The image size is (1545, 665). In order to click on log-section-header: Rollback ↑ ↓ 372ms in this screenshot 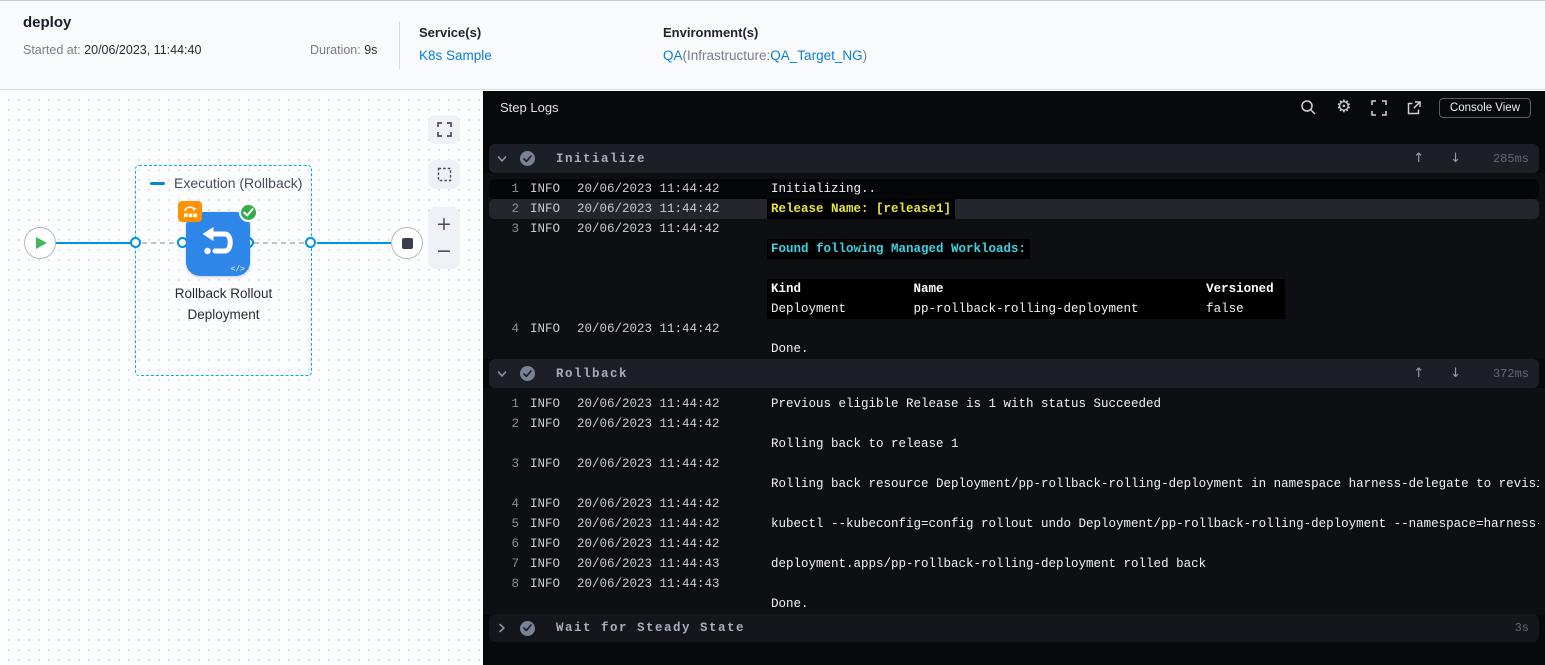, I will do `click(1014, 373)`.